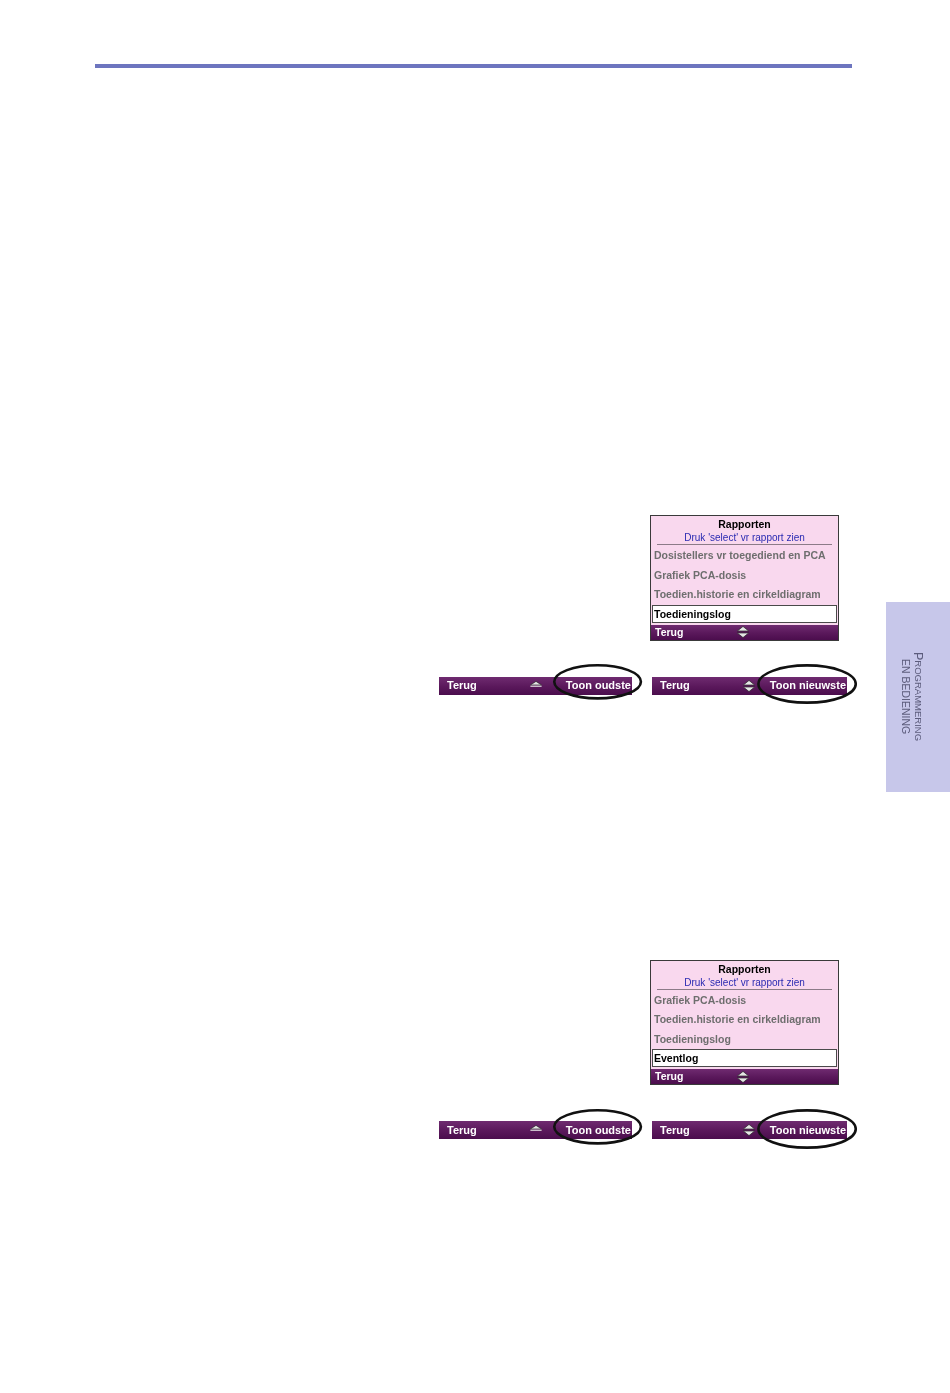 The image size is (950, 1393). Describe the element at coordinates (906, 697) in the screenshot. I see `chapter-label: EN BEDIENING` at that location.